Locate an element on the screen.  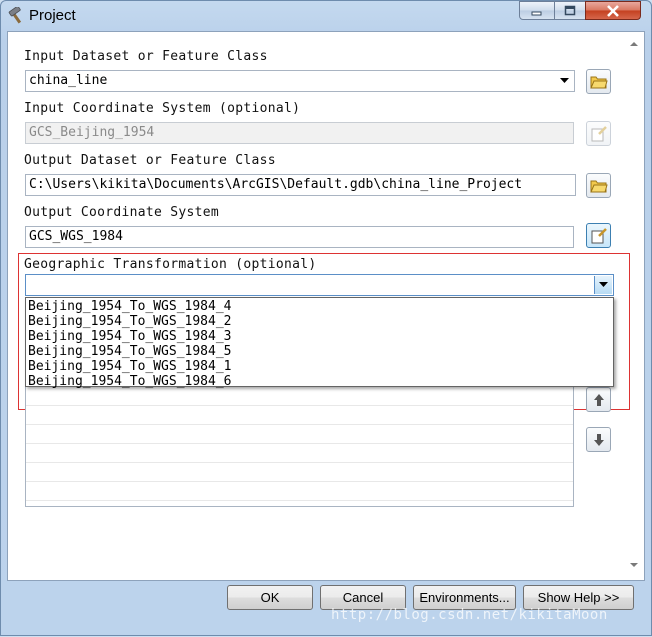
maximize-icon is located at coordinates (570, 10).